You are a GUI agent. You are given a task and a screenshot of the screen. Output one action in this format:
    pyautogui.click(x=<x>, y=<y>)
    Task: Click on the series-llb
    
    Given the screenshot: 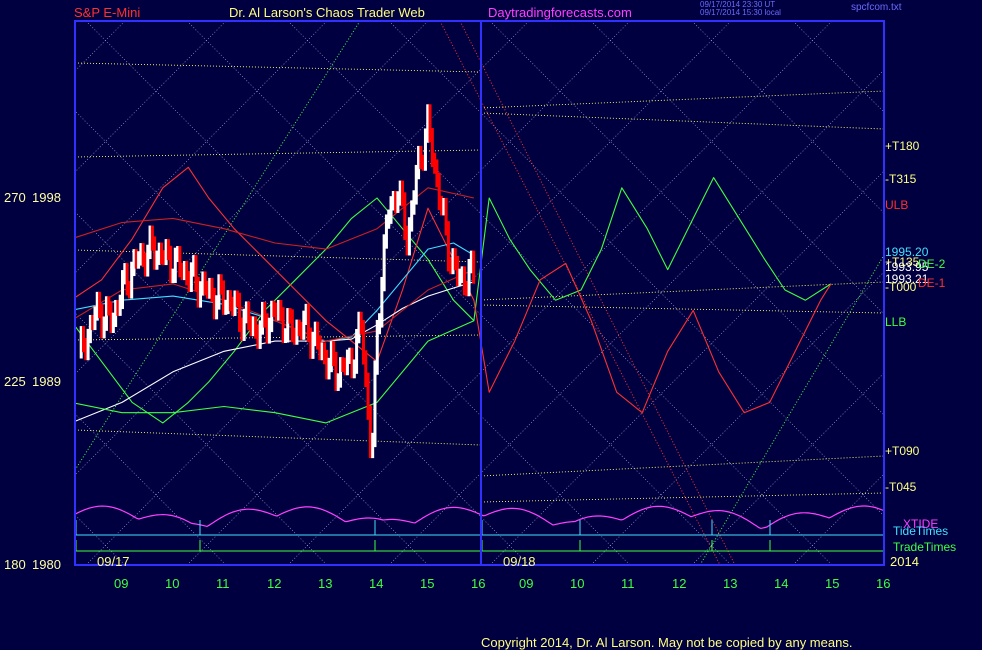 What is the action you would take?
    pyautogui.click(x=275, y=372)
    